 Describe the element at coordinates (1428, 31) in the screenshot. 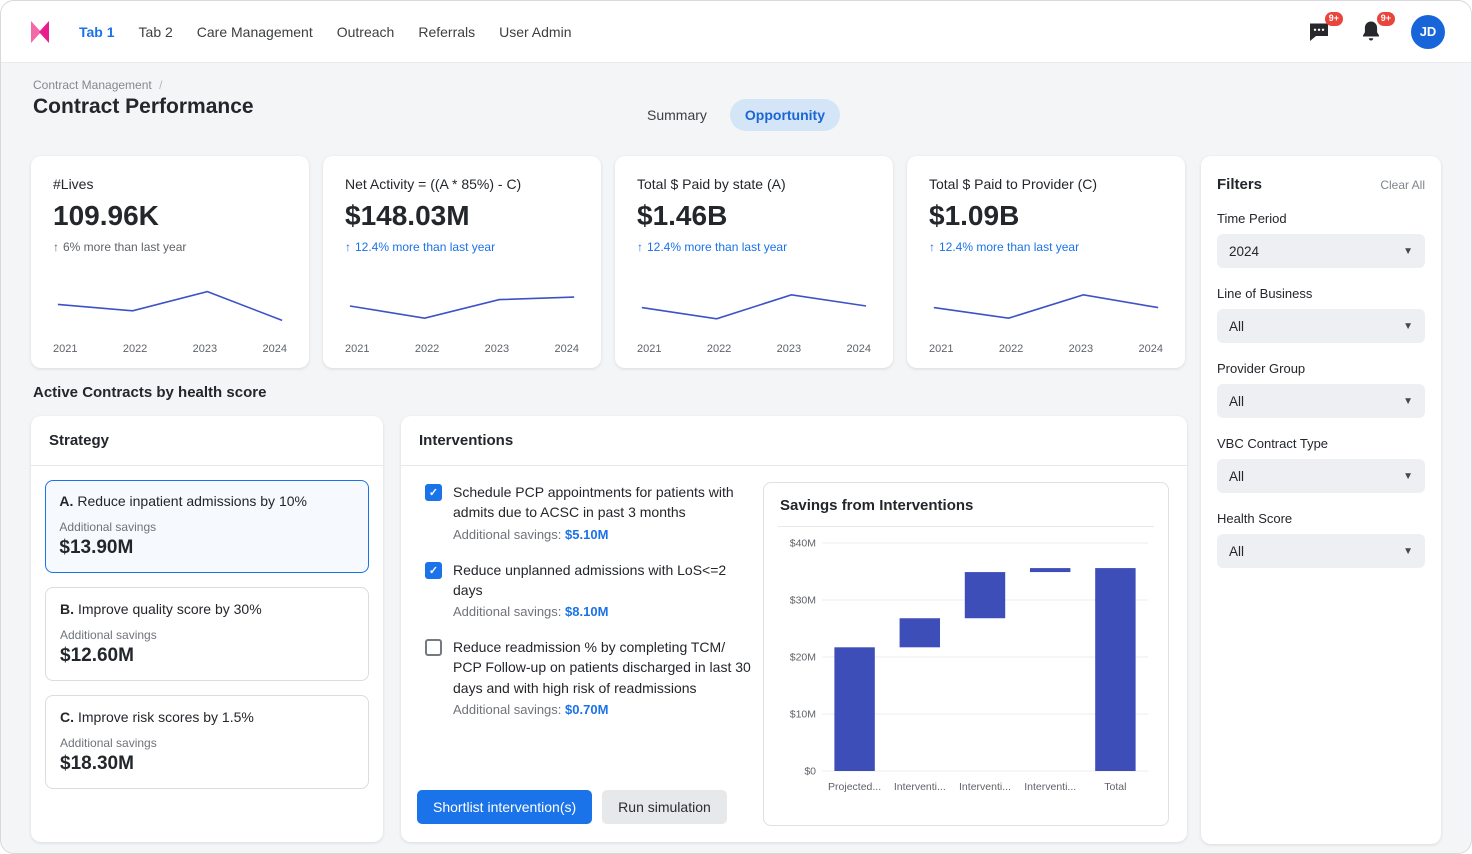

I see `user-avatar: JD` at that location.